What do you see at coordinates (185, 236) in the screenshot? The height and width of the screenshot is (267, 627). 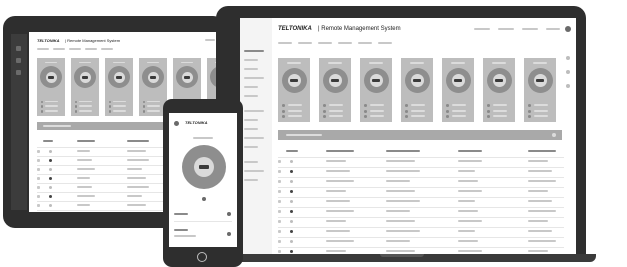 I see `phone-list-value` at bounding box center [185, 236].